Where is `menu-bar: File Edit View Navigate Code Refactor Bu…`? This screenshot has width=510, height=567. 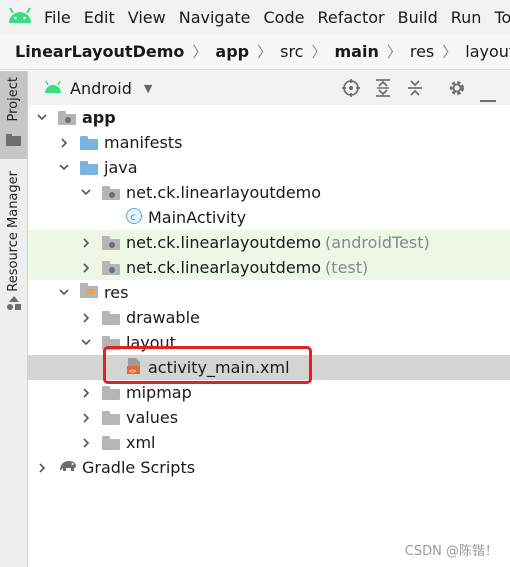 menu-bar: File Edit View Navigate Code Refactor Bu… is located at coordinates (255, 17).